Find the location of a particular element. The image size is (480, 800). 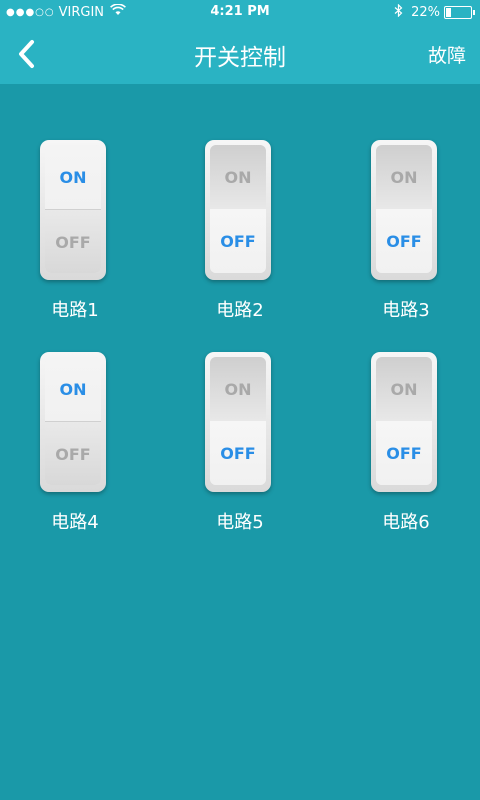

switch-cell-1: ON OFF 电路1 is located at coordinates (75, 202).